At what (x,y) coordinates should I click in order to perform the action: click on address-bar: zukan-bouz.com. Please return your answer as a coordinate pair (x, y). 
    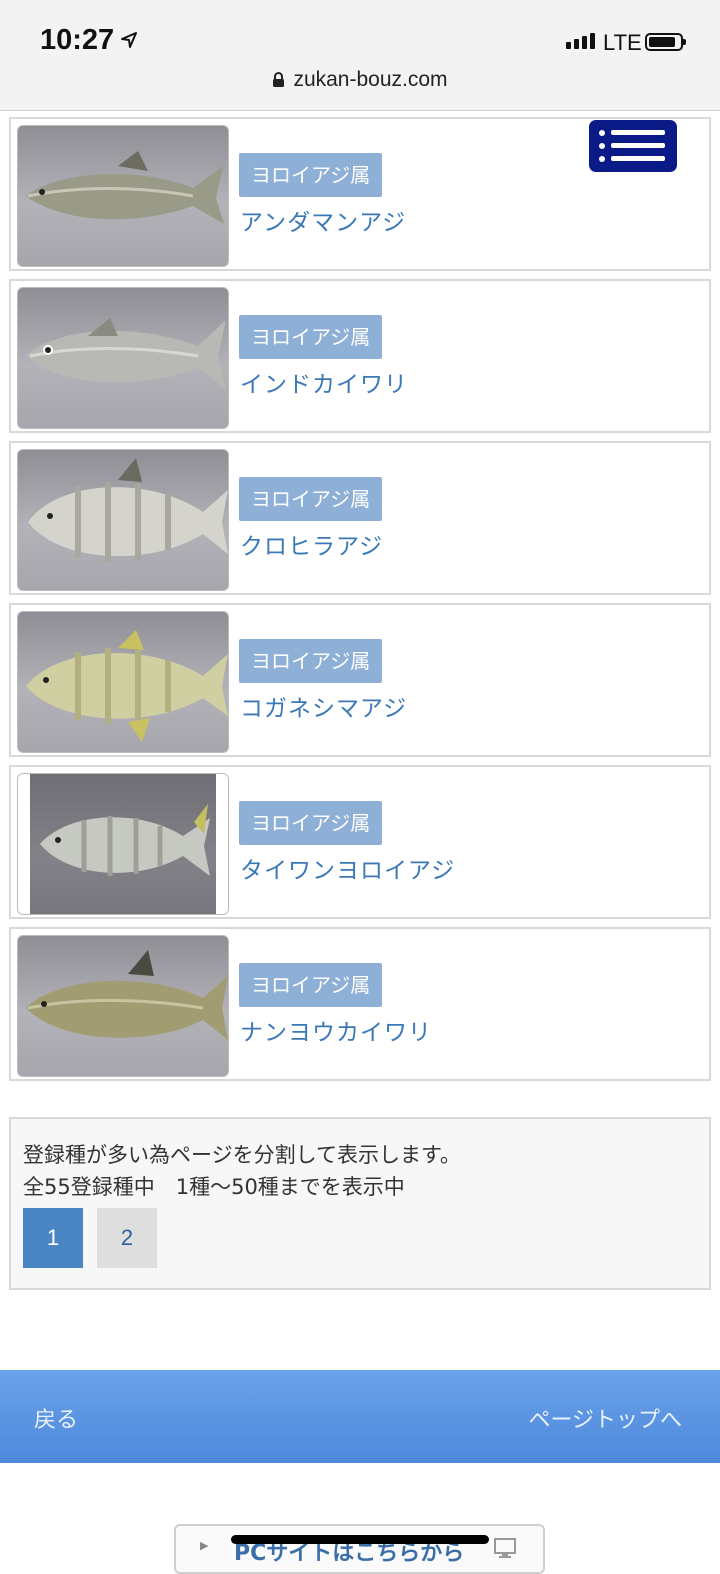
    Looking at the image, I should click on (360, 80).